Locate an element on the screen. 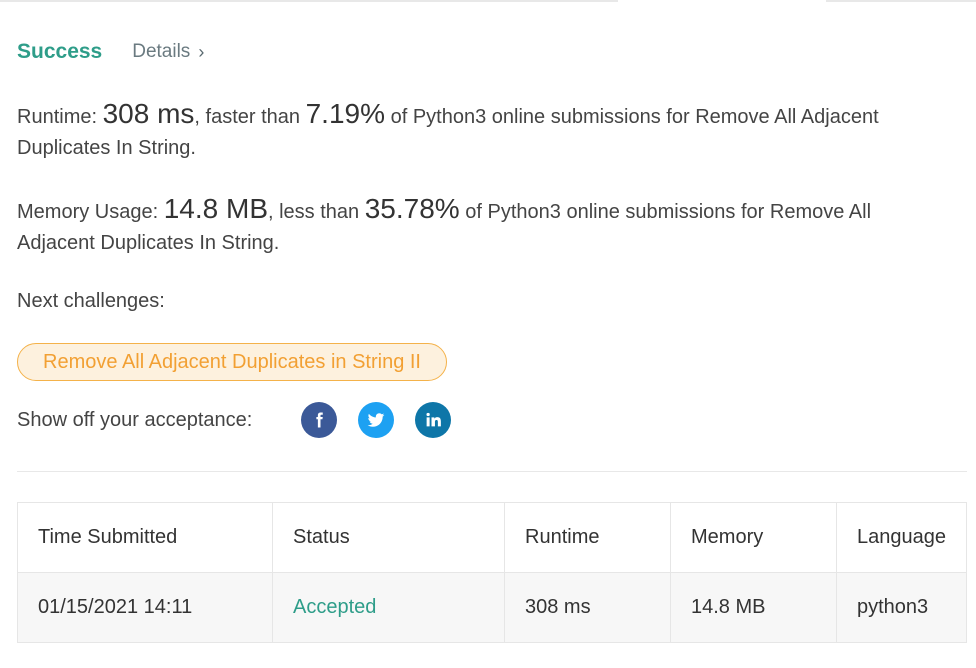 This screenshot has width=976, height=668. cell-time-submitted: 01/15/2021 14:11 is located at coordinates (145, 607).